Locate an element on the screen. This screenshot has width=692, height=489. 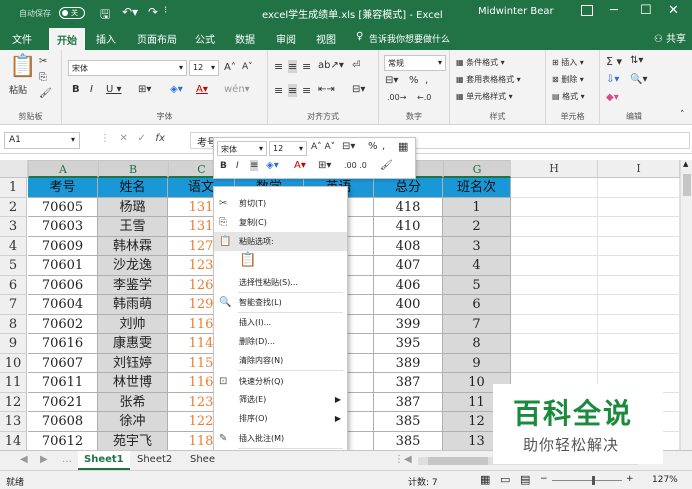
context-menu-item: 排序(O) ▶ is located at coordinates (280, 418).